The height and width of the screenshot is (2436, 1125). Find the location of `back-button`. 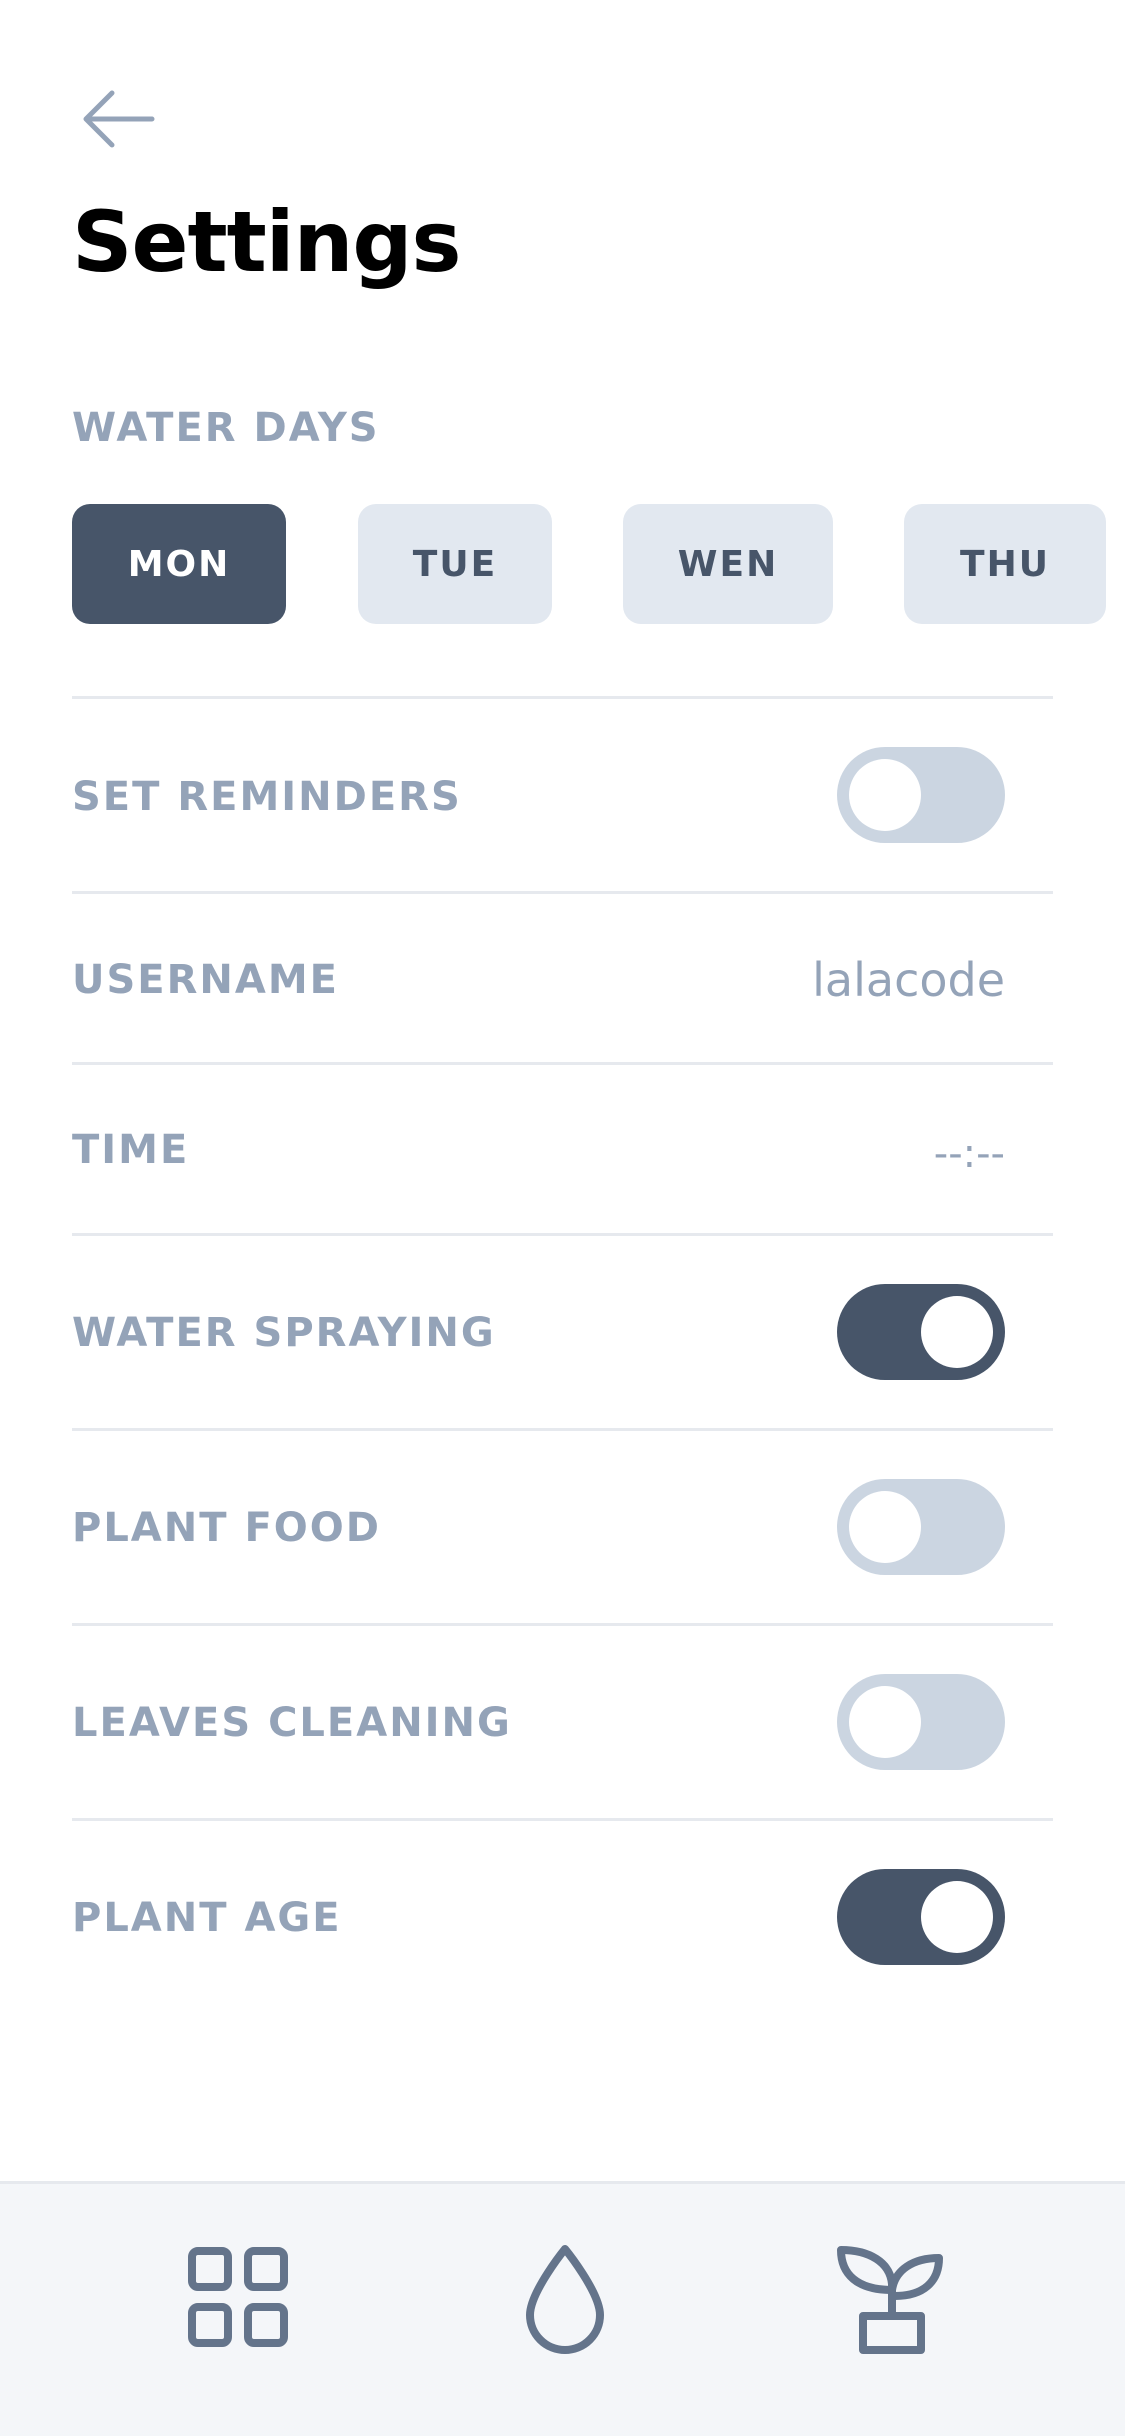

back-button is located at coordinates (117, 119).